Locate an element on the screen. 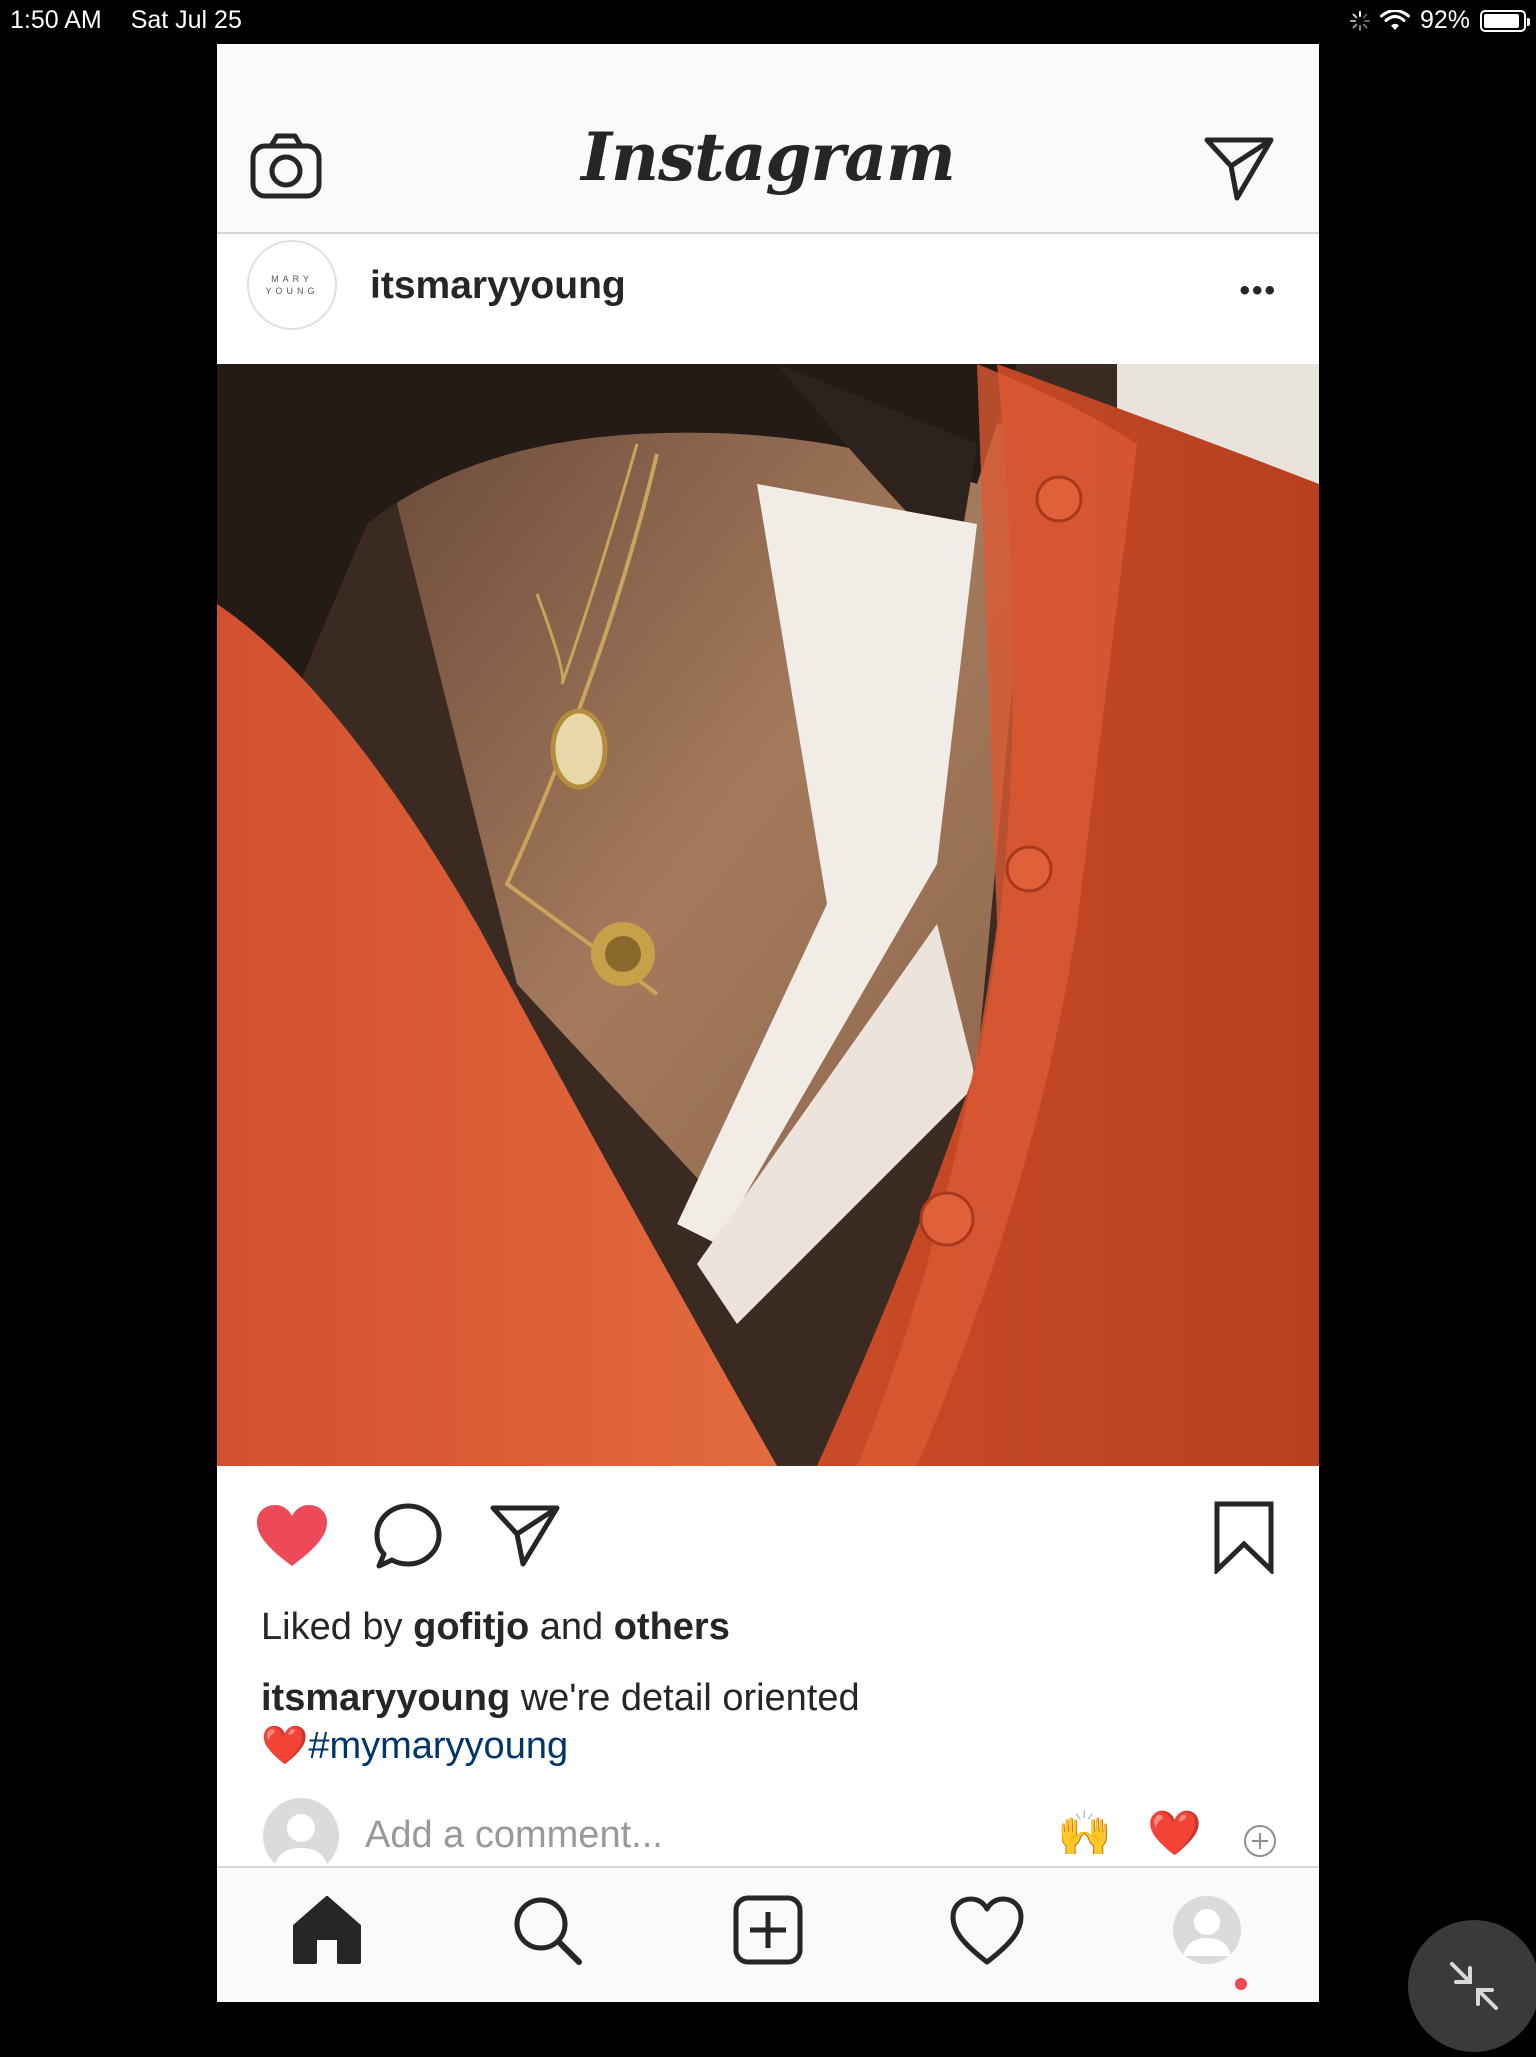 The width and height of the screenshot is (1536, 2057). liked-by-and: and is located at coordinates (571, 1627).